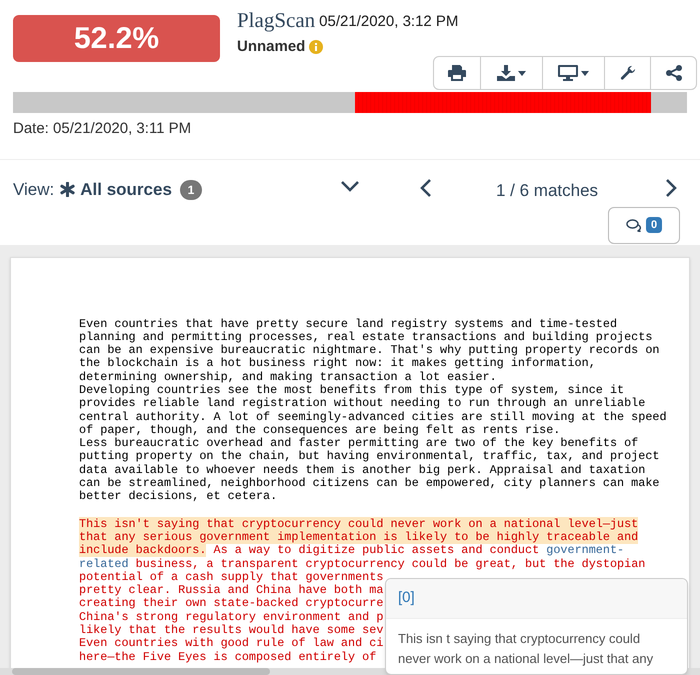 Image resolution: width=700 pixels, height=675 pixels. Describe the element at coordinates (231, 617) in the screenshot. I see `matched-text: China's strong regulatory environment and p` at that location.